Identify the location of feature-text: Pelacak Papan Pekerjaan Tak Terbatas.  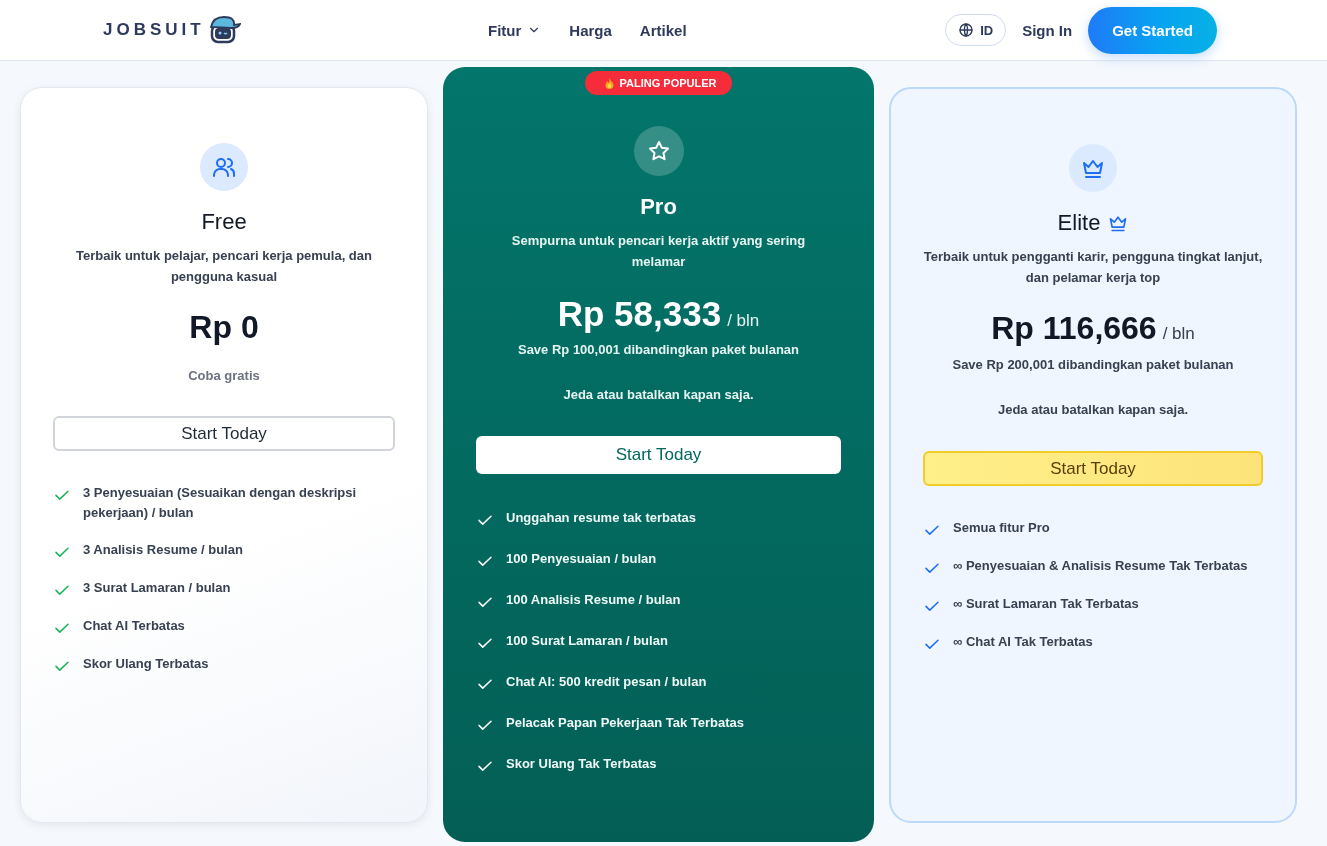
(625, 723).